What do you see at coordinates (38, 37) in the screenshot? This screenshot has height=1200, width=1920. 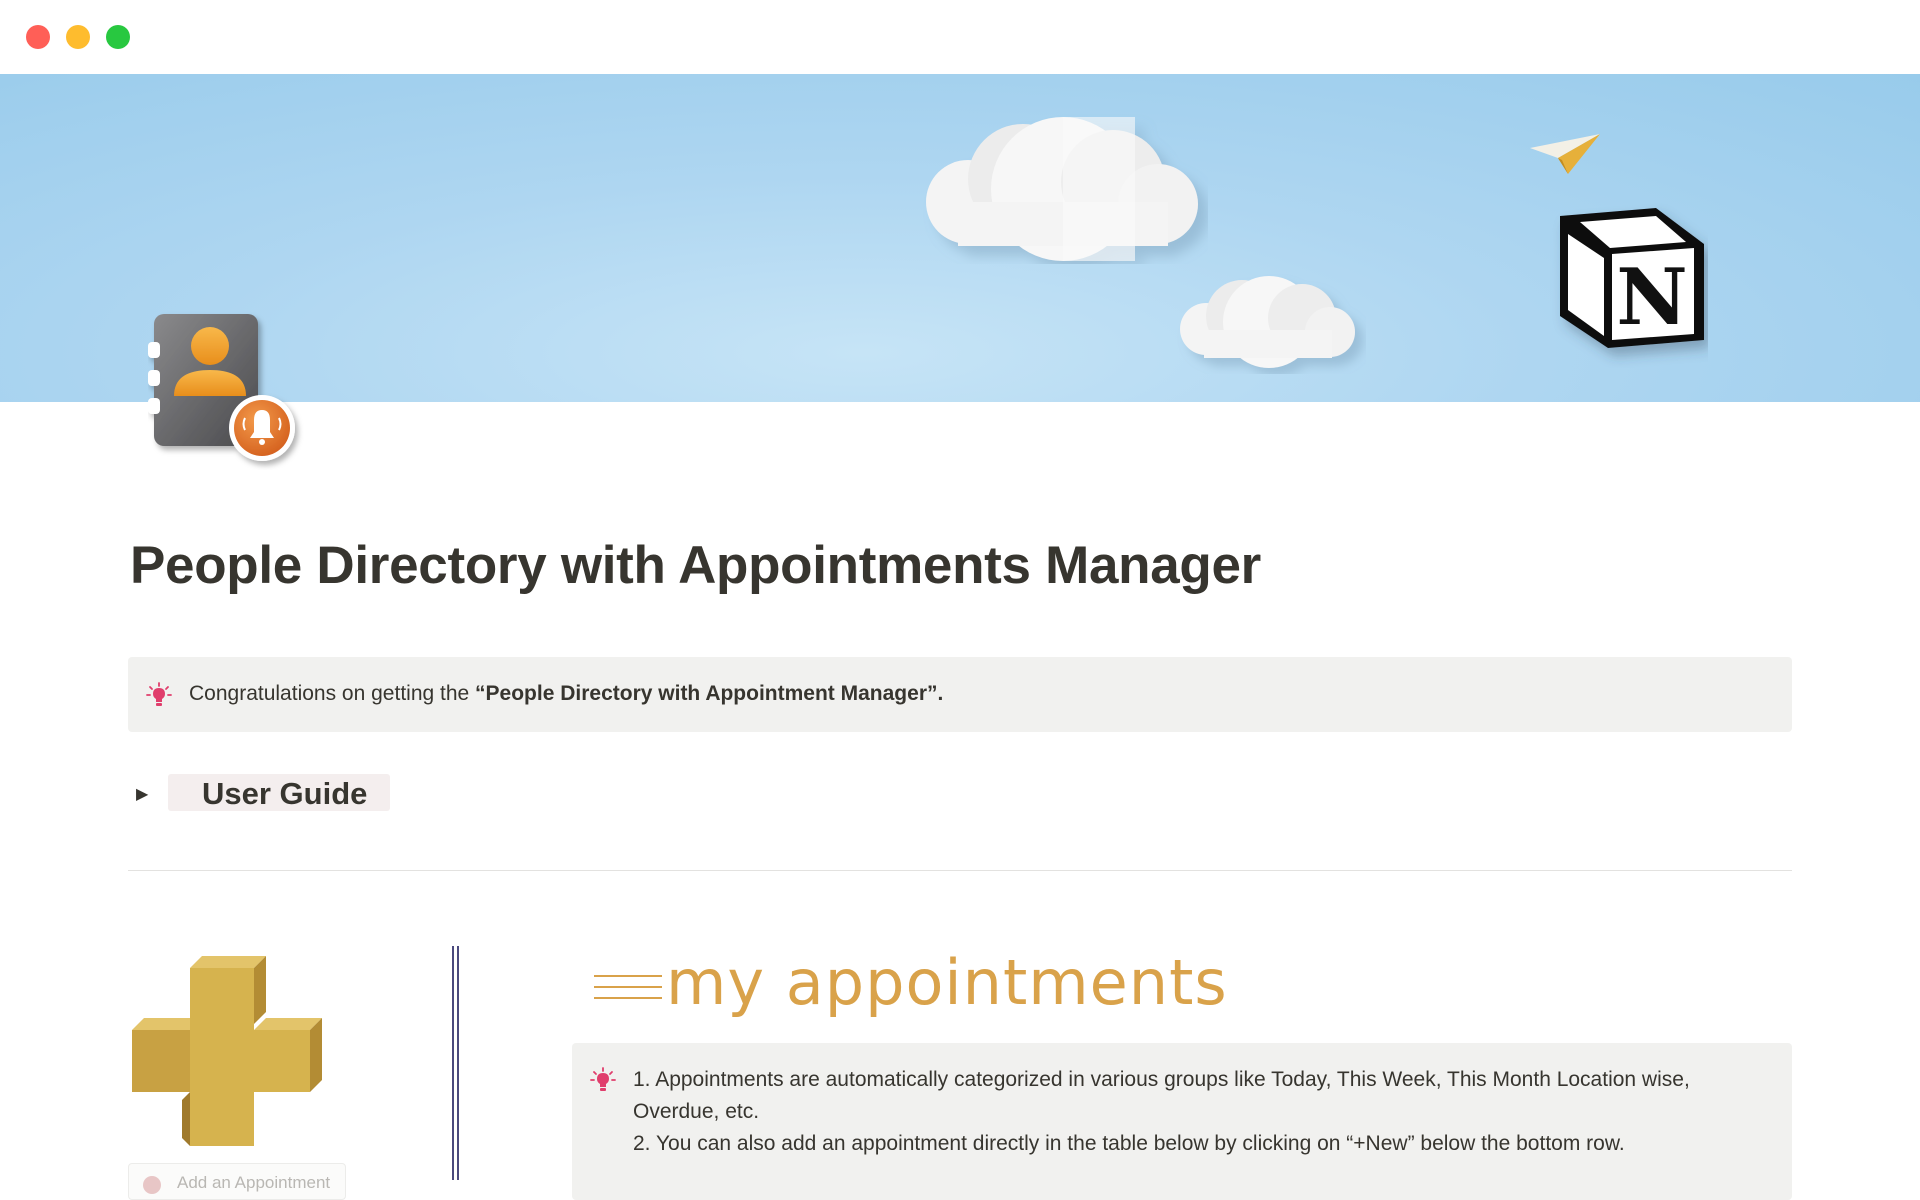 I see `close-window-button` at bounding box center [38, 37].